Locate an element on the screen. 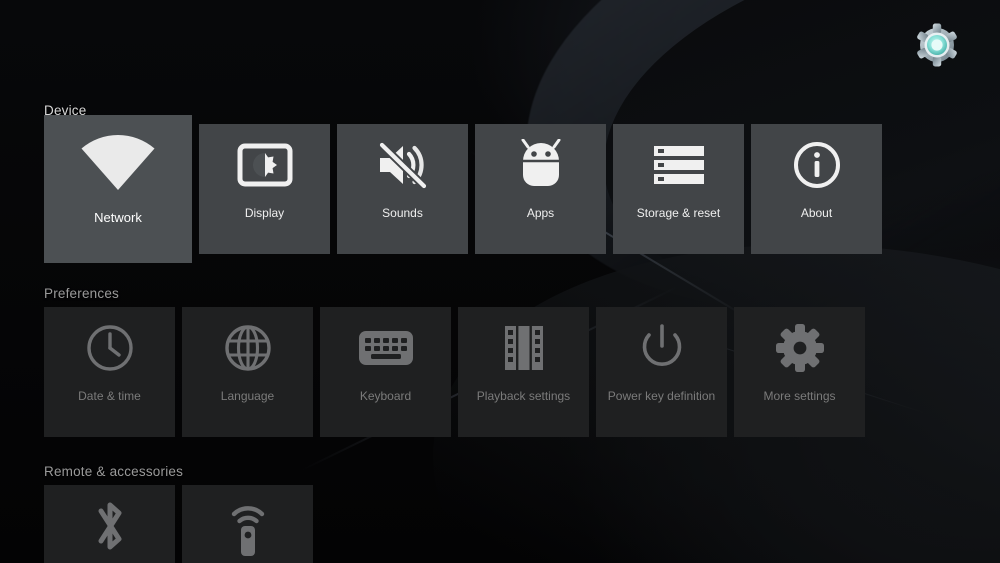 The height and width of the screenshot is (563, 1000). tile-sounds: Sounds is located at coordinates (402, 189).